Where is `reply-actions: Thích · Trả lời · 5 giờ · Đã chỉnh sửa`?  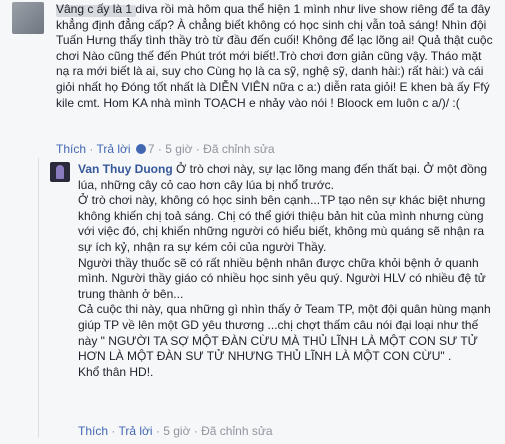 reply-actions: Thích · Trả lời · 5 giờ · Đã chỉnh sửa is located at coordinates (175, 431).